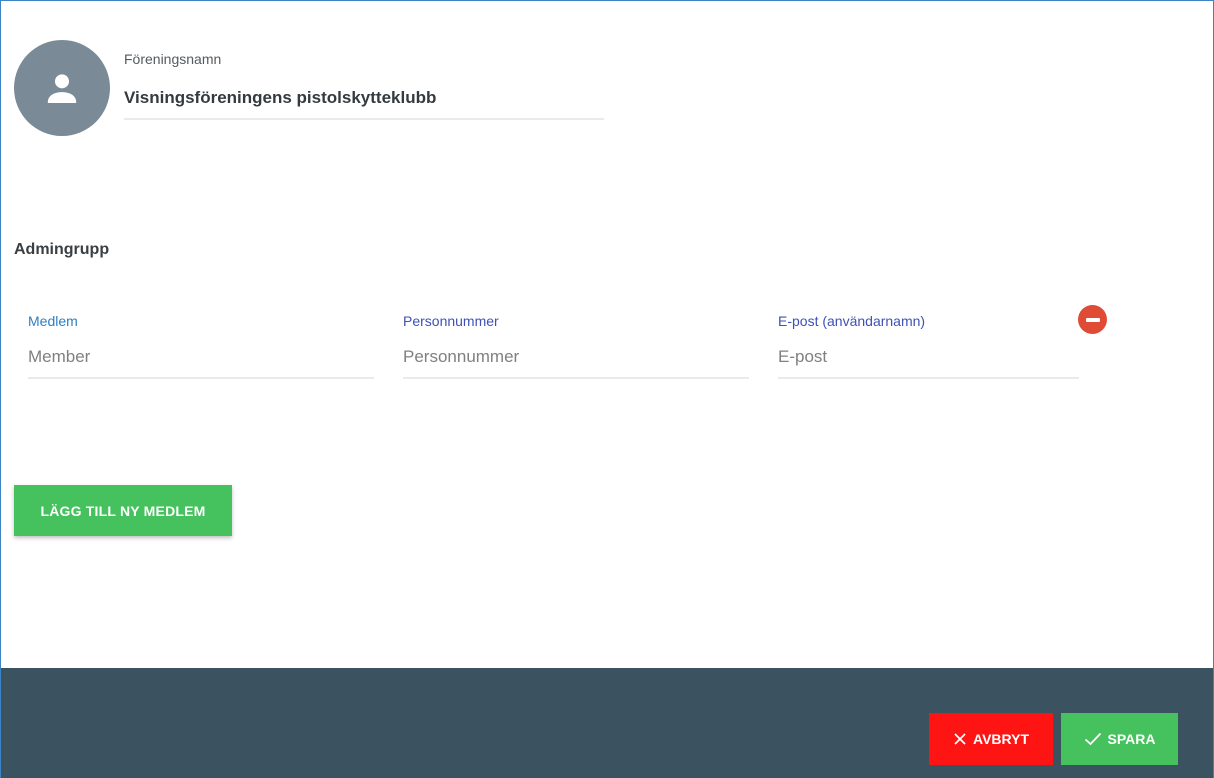  I want to click on association-avatar, so click(62, 88).